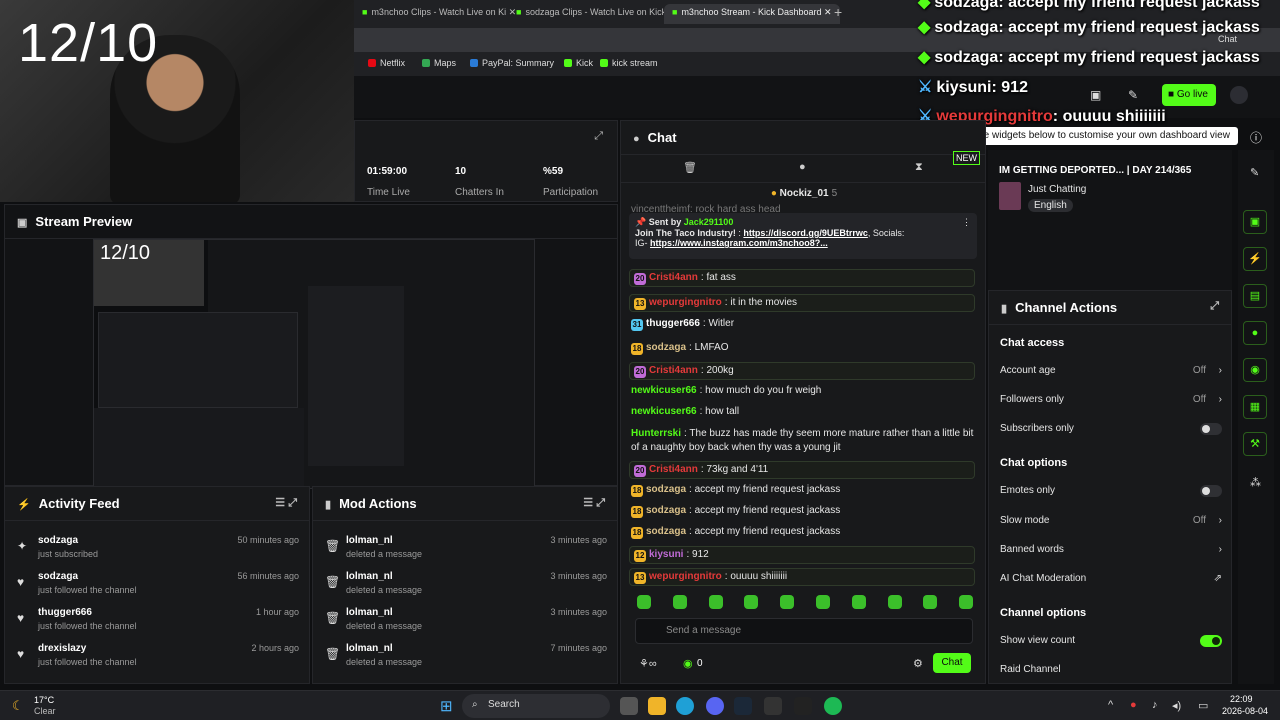 This screenshot has height=720, width=1280. What do you see at coordinates (1255, 370) in the screenshot?
I see `broadcast-widget-icon: ◉` at bounding box center [1255, 370].